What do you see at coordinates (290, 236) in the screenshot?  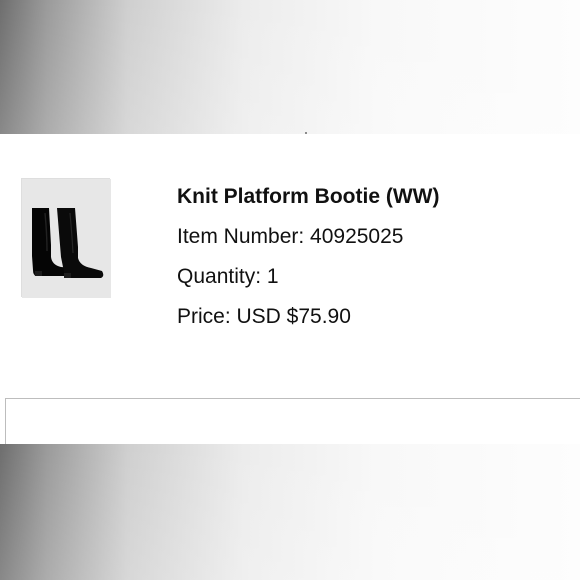 I see `item-number: Item Number: 40925025` at bounding box center [290, 236].